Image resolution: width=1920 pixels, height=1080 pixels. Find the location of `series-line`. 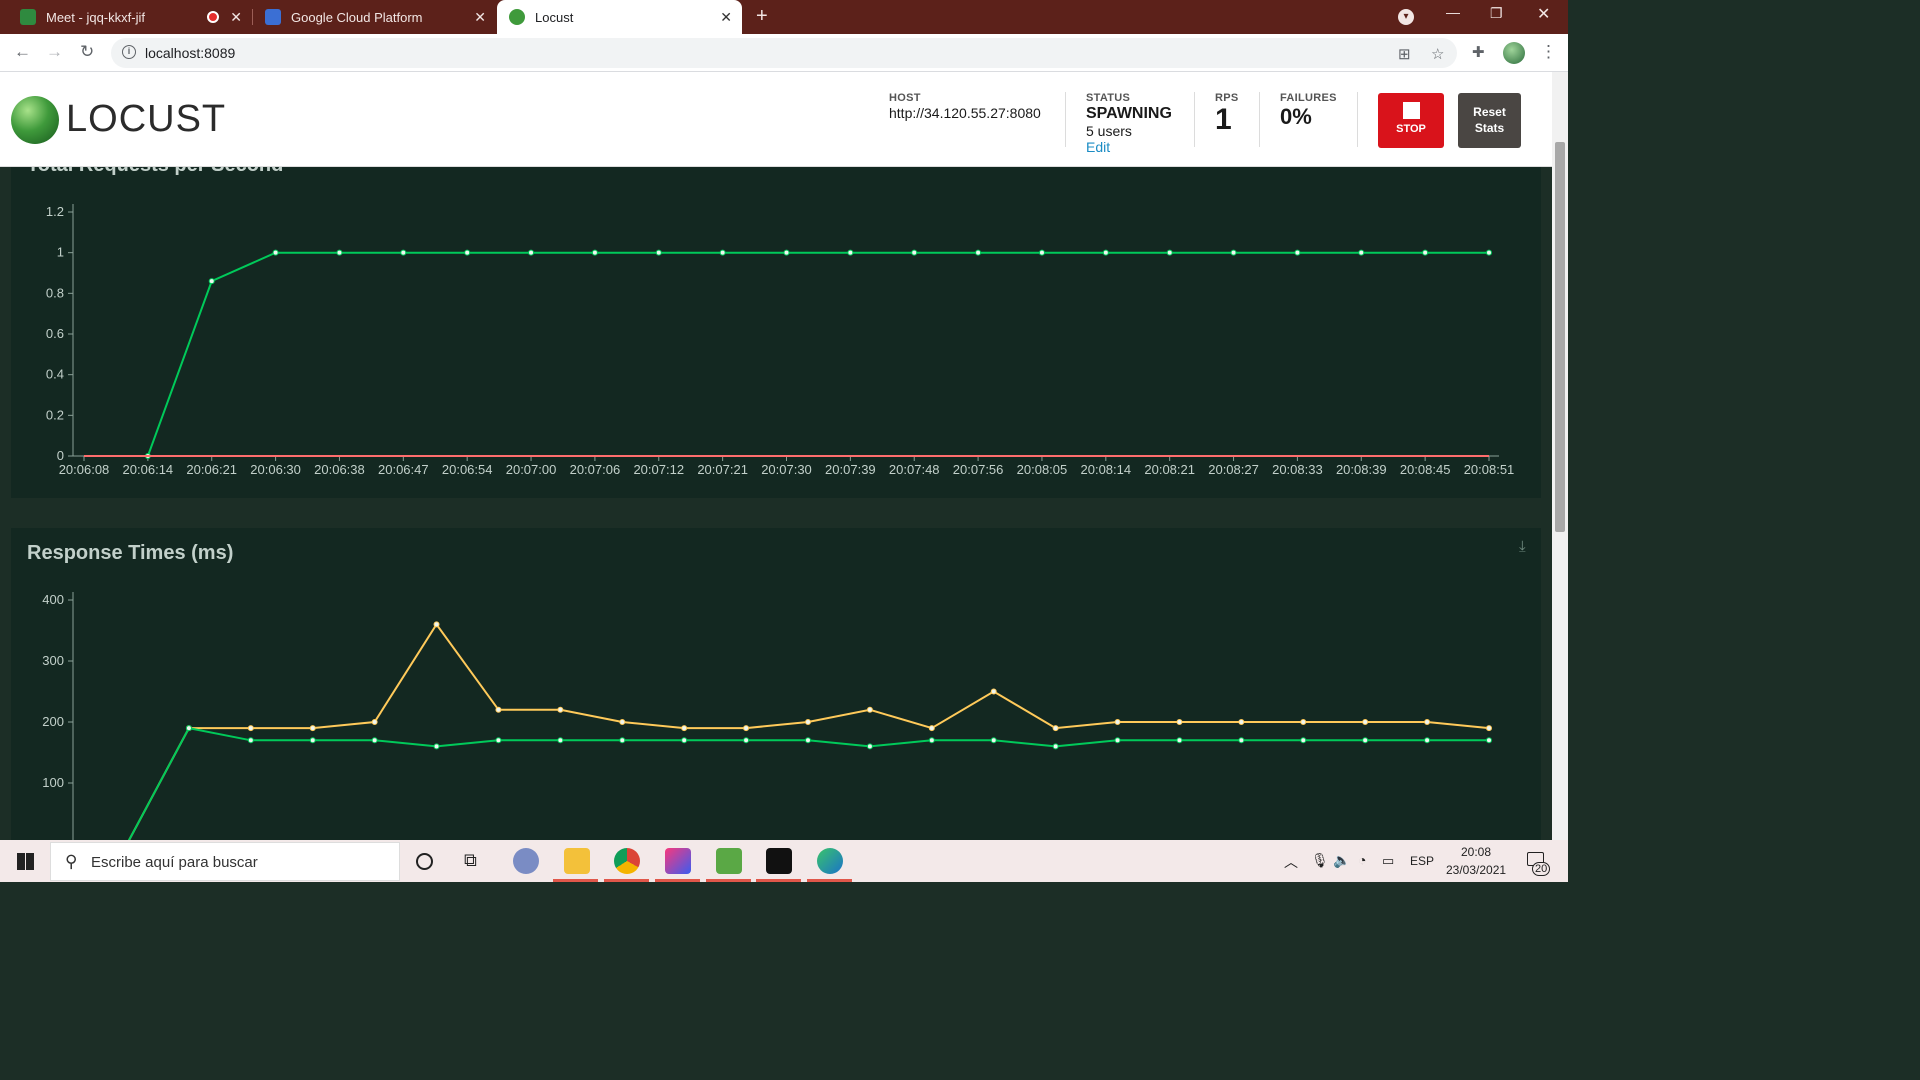

series-line is located at coordinates (786, 354).